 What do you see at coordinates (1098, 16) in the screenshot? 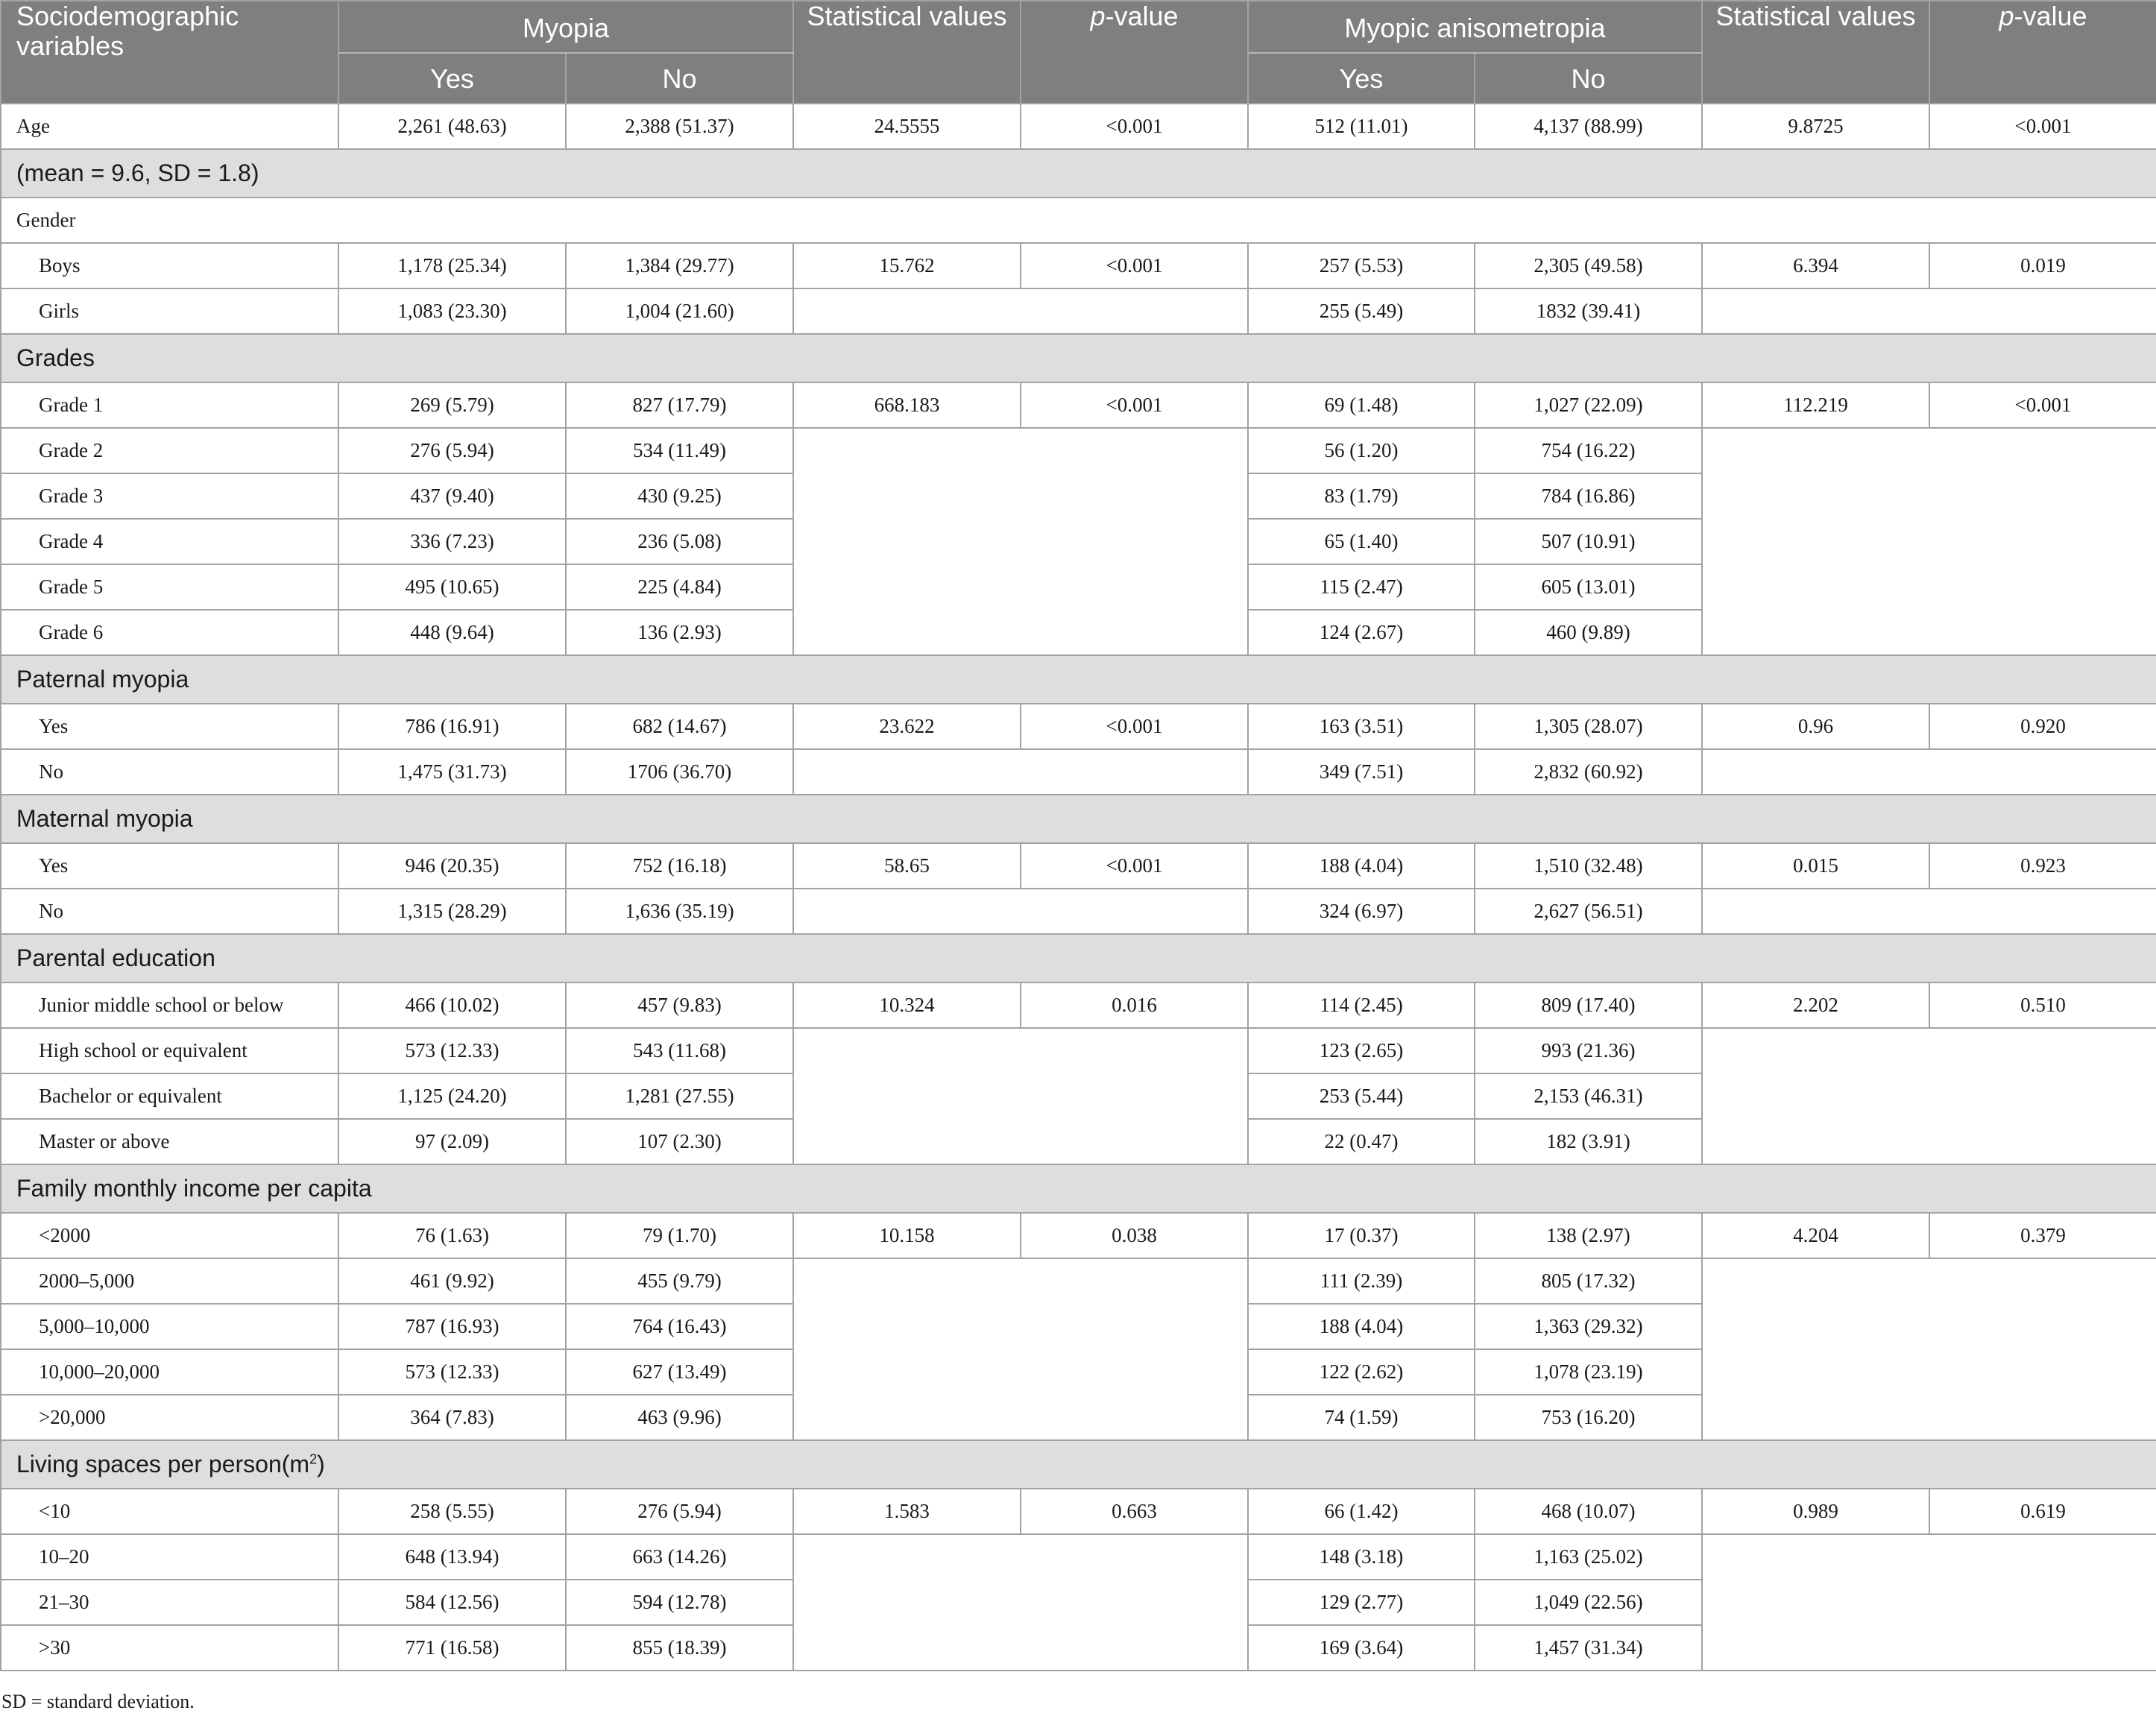
I see `p-italic: p` at bounding box center [1098, 16].